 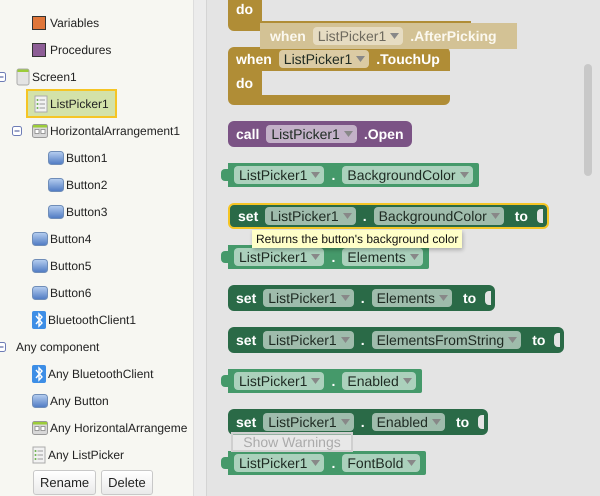 I want to click on event-block: when ListPicker1 .TouchUp do, so click(x=339, y=76).